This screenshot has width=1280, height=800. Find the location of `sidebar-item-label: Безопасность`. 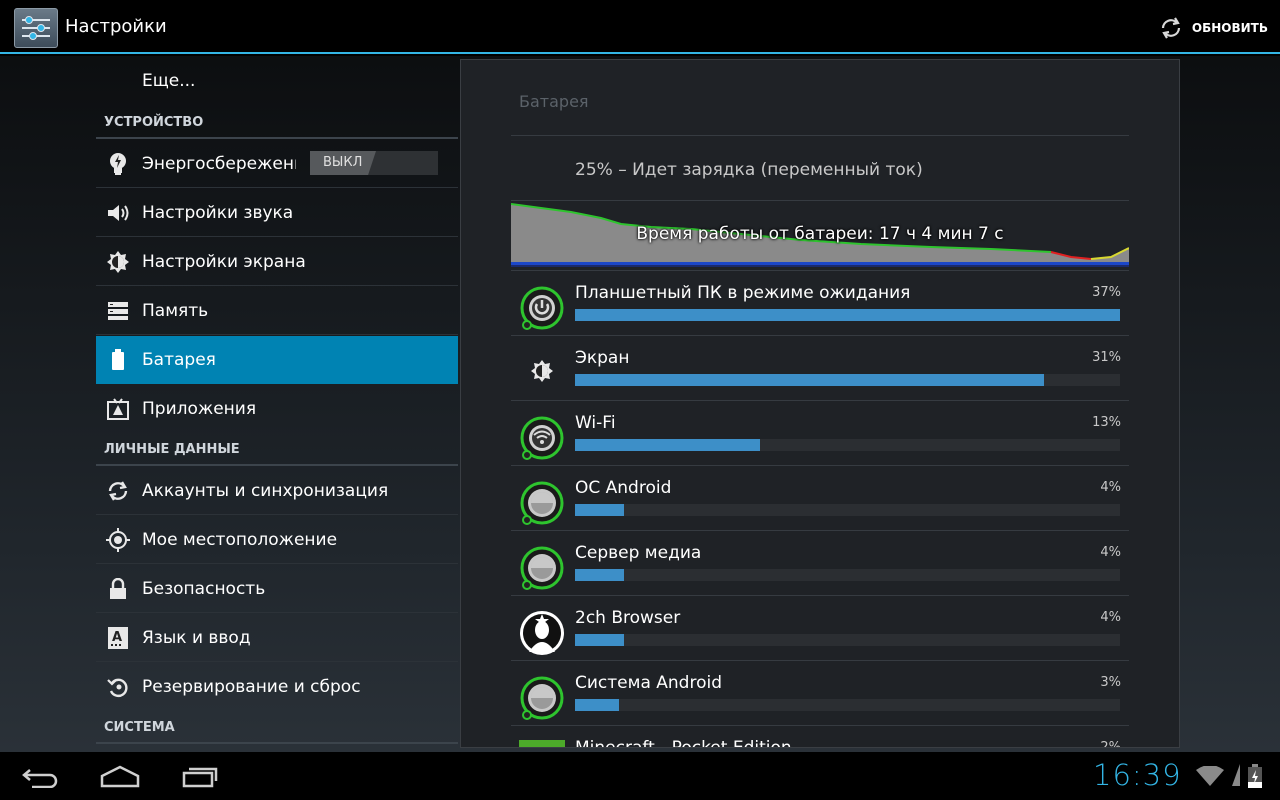

sidebar-item-label: Безопасность is located at coordinates (204, 588).